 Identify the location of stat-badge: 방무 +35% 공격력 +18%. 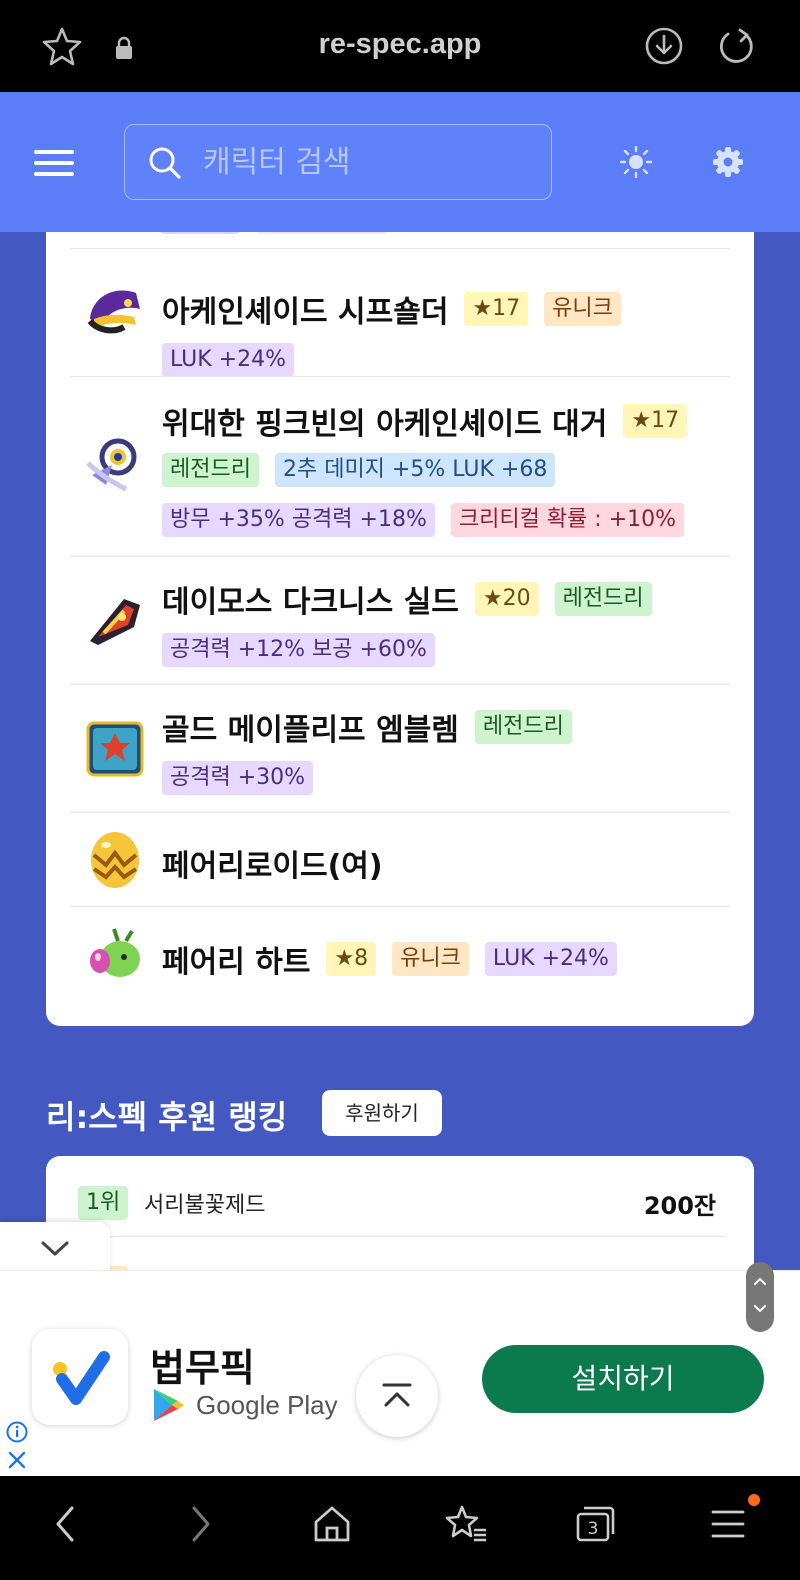
(298, 520).